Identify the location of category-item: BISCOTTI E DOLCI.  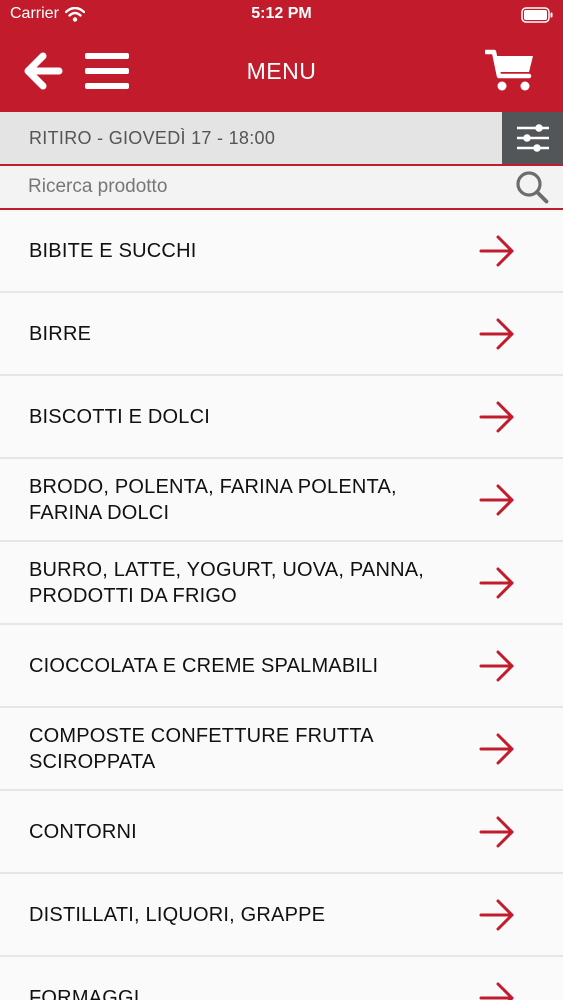
(281, 417).